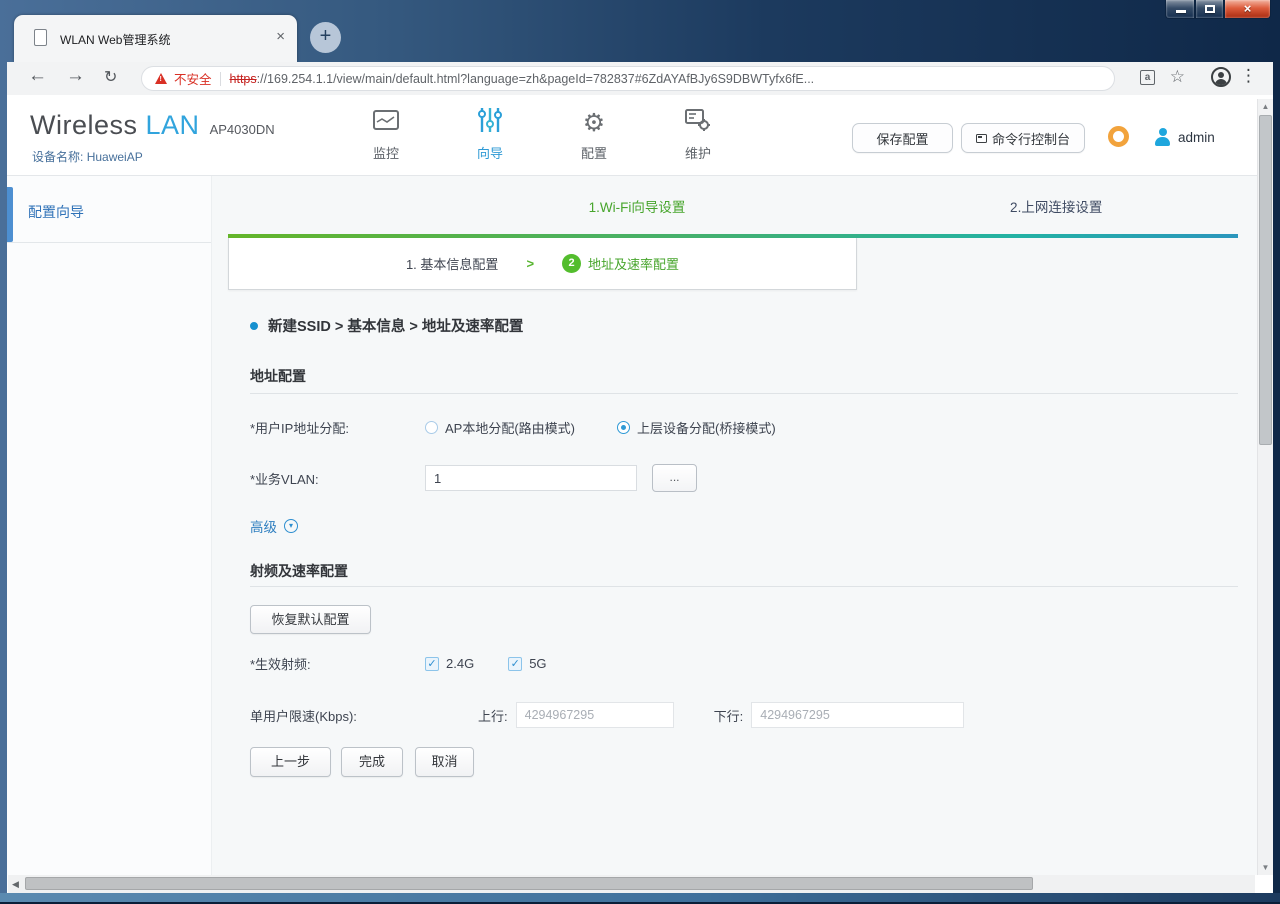 This screenshot has width=1280, height=904. I want to click on device-name-line: 设备名称: HuaweiAP, so click(87, 156).